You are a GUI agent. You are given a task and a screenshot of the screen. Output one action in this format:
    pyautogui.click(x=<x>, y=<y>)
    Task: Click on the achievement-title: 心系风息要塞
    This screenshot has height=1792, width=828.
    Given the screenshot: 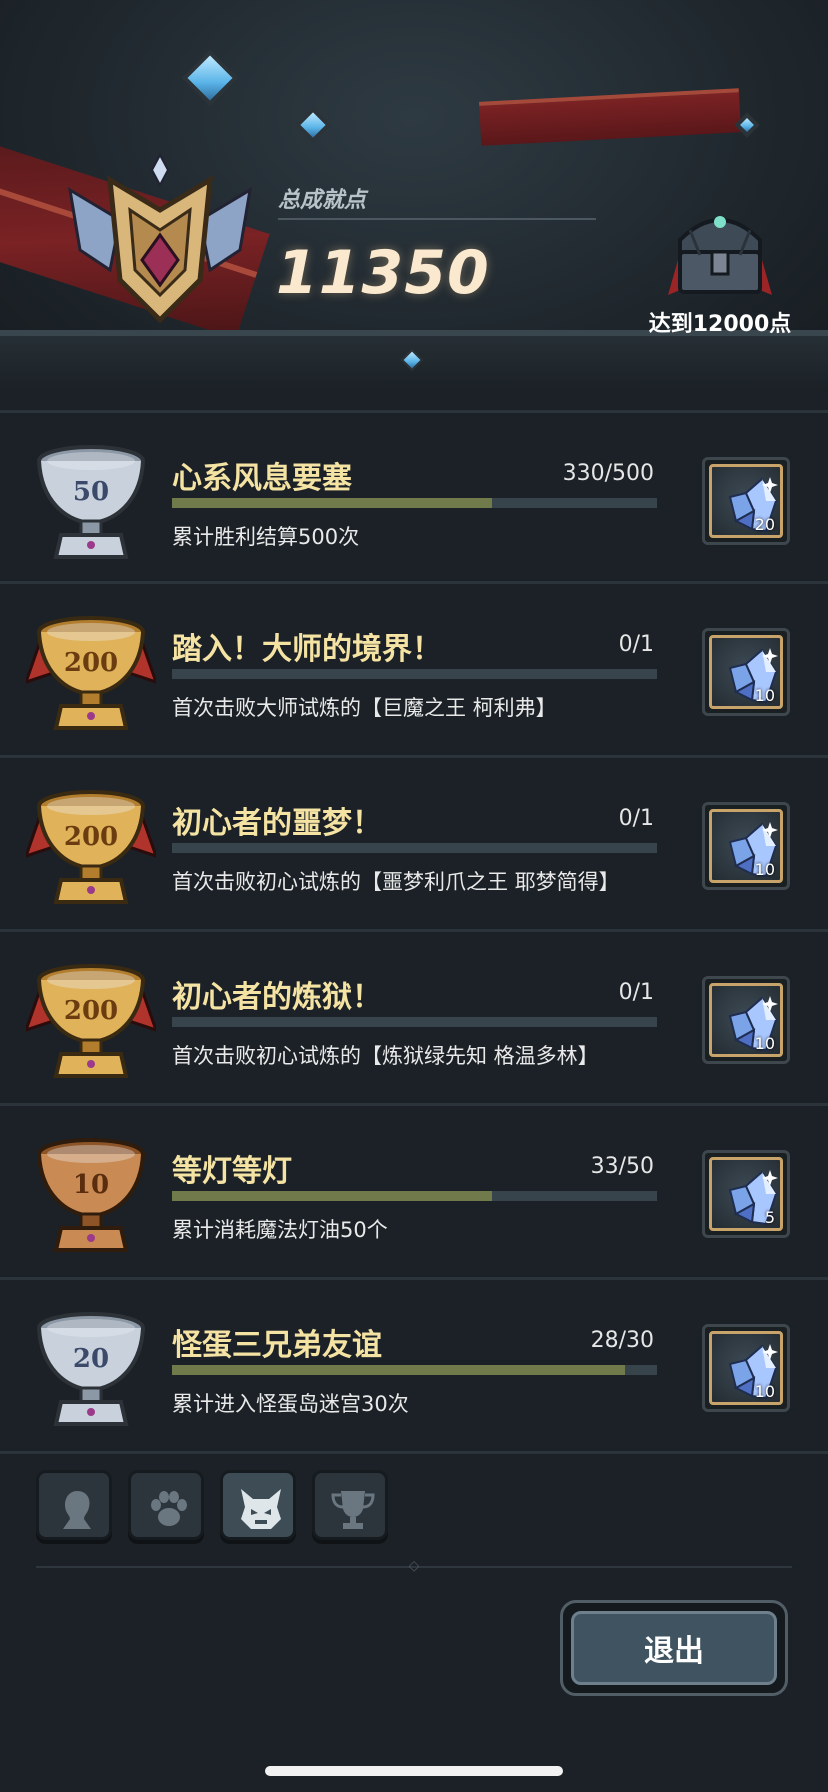 What is the action you would take?
    pyautogui.click(x=262, y=478)
    